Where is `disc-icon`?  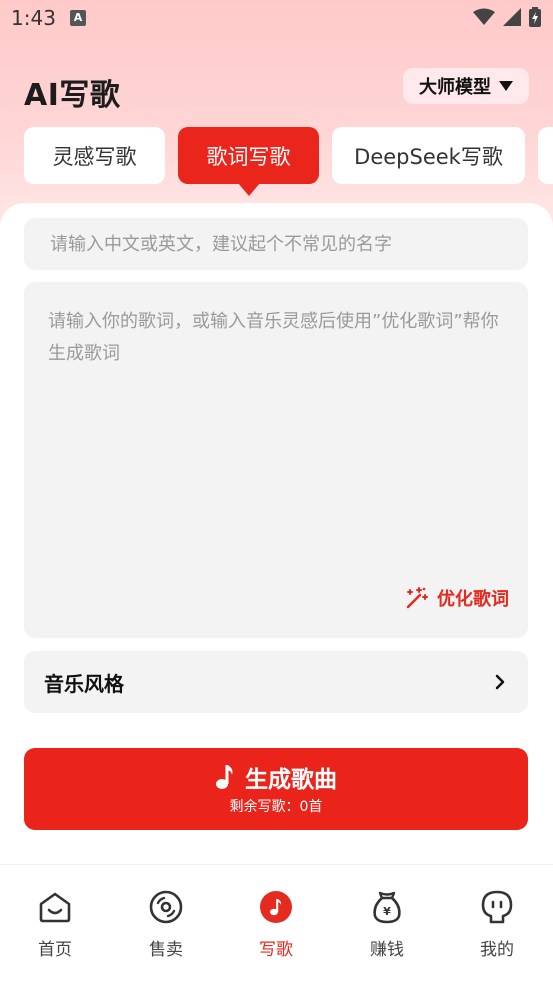
disc-icon is located at coordinates (166, 907).